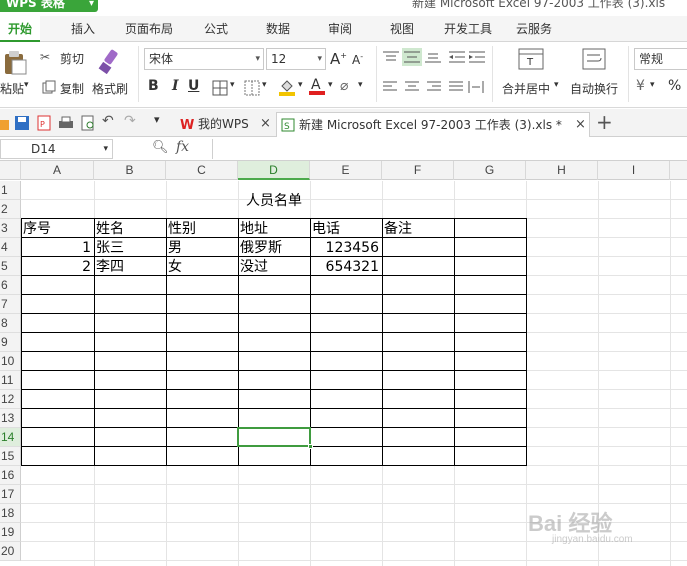 The image size is (687, 566). I want to click on format-painter-button: 格式刷, so click(110, 88).